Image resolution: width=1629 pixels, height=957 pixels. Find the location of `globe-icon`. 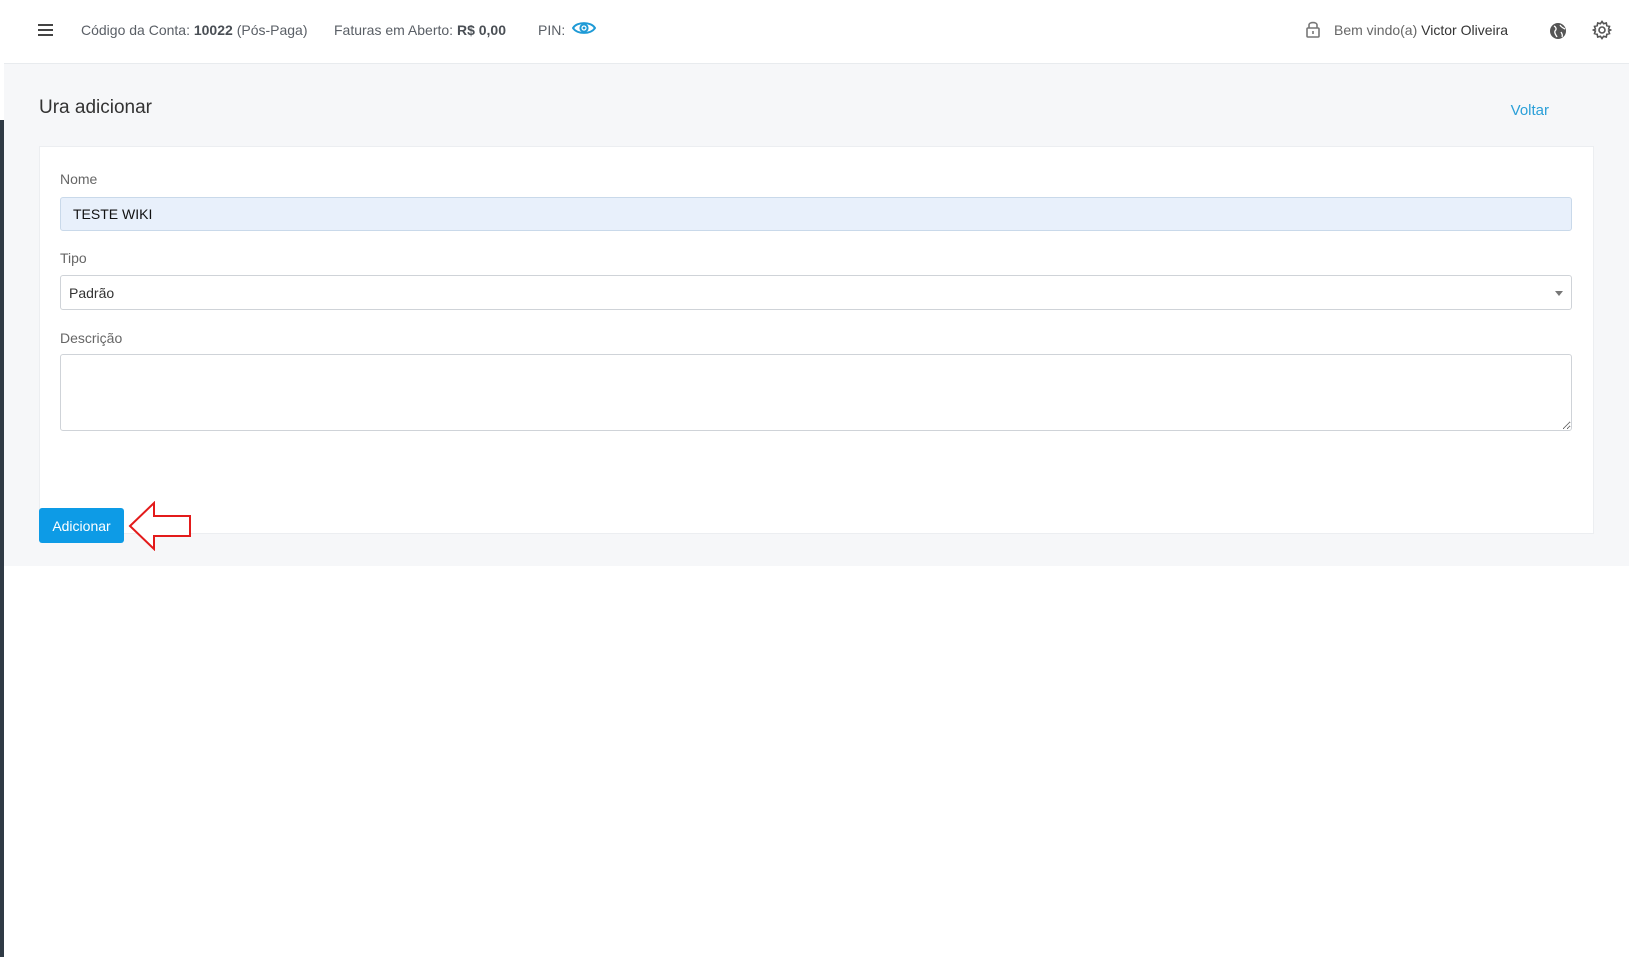

globe-icon is located at coordinates (1558, 31).